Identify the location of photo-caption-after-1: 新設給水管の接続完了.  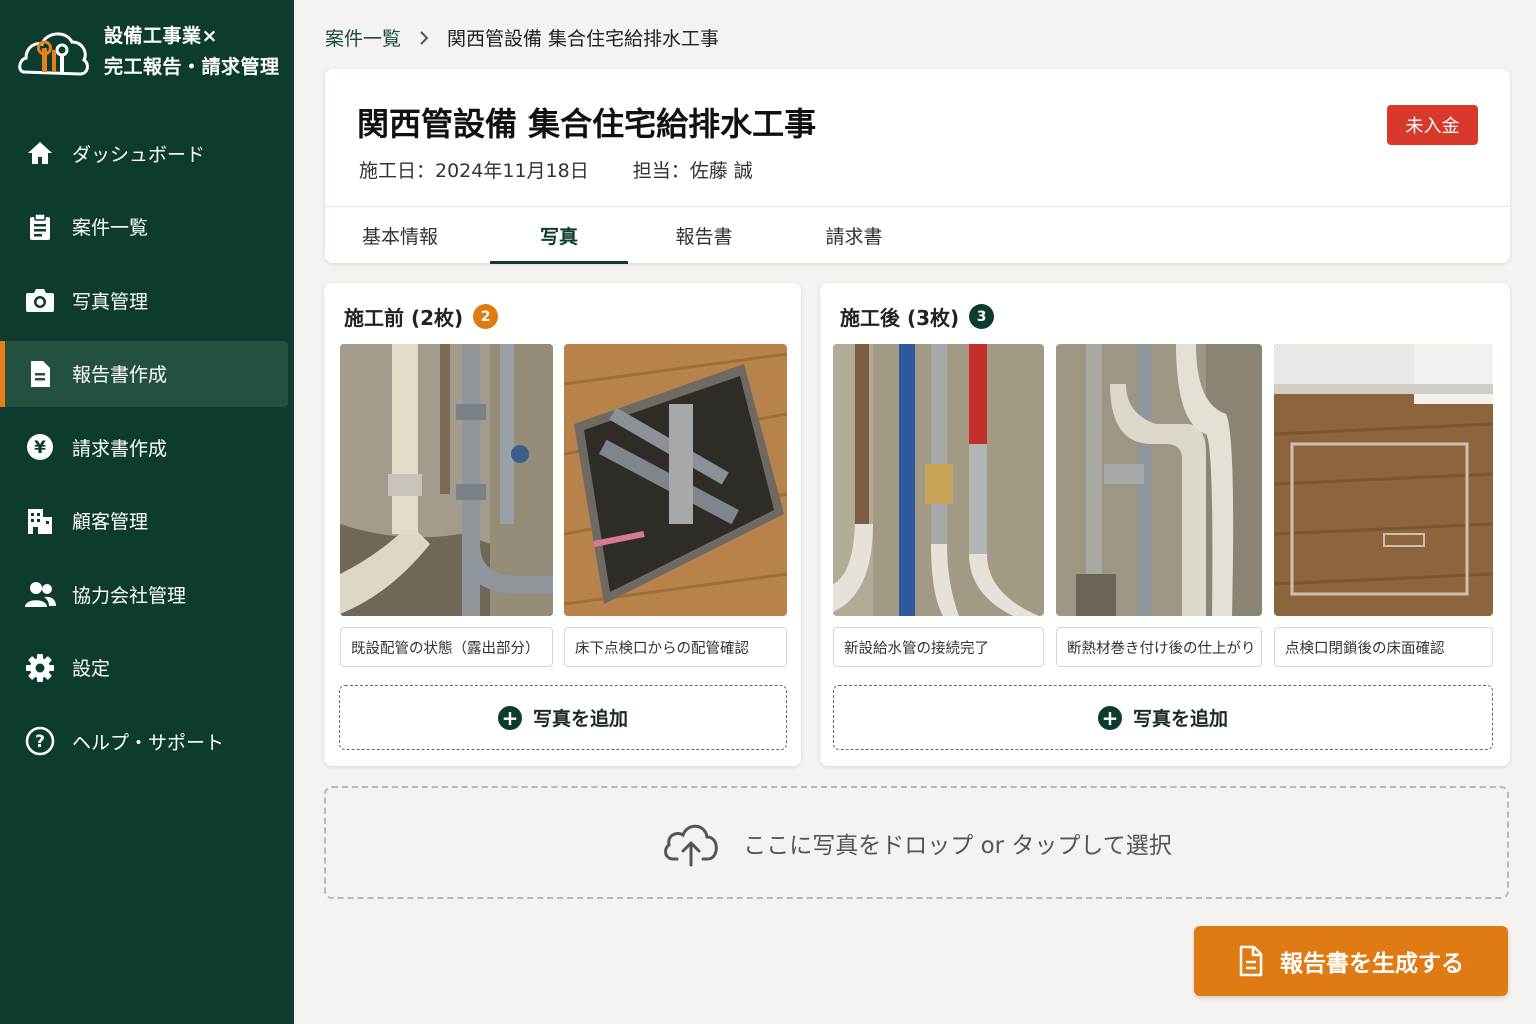
(938, 647).